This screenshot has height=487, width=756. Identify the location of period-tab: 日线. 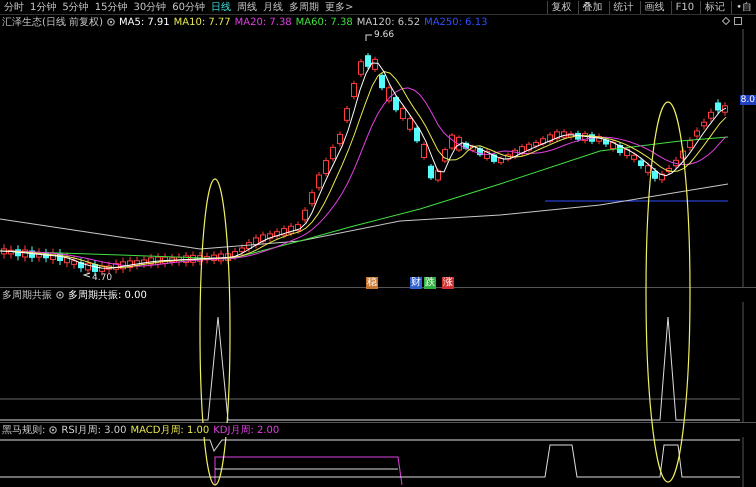
(220, 7).